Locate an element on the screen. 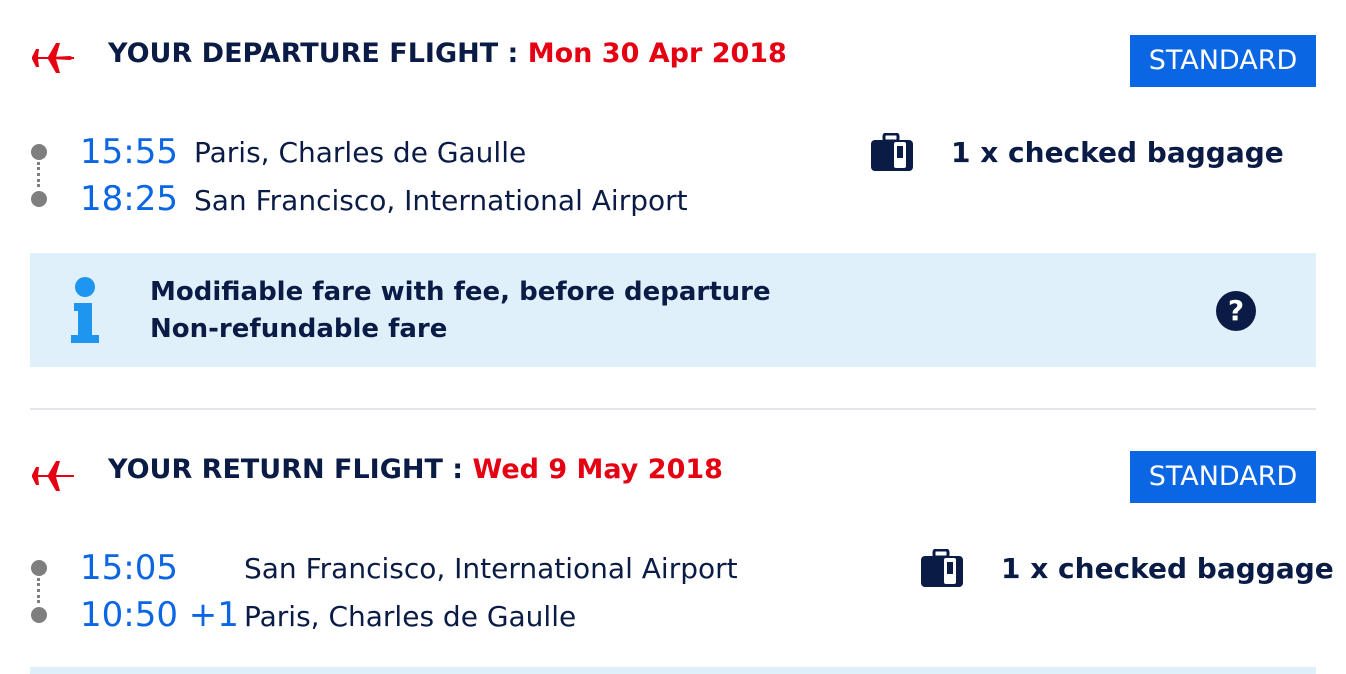  departure-arr-place: San Francisco, International Airport is located at coordinates (441, 200).